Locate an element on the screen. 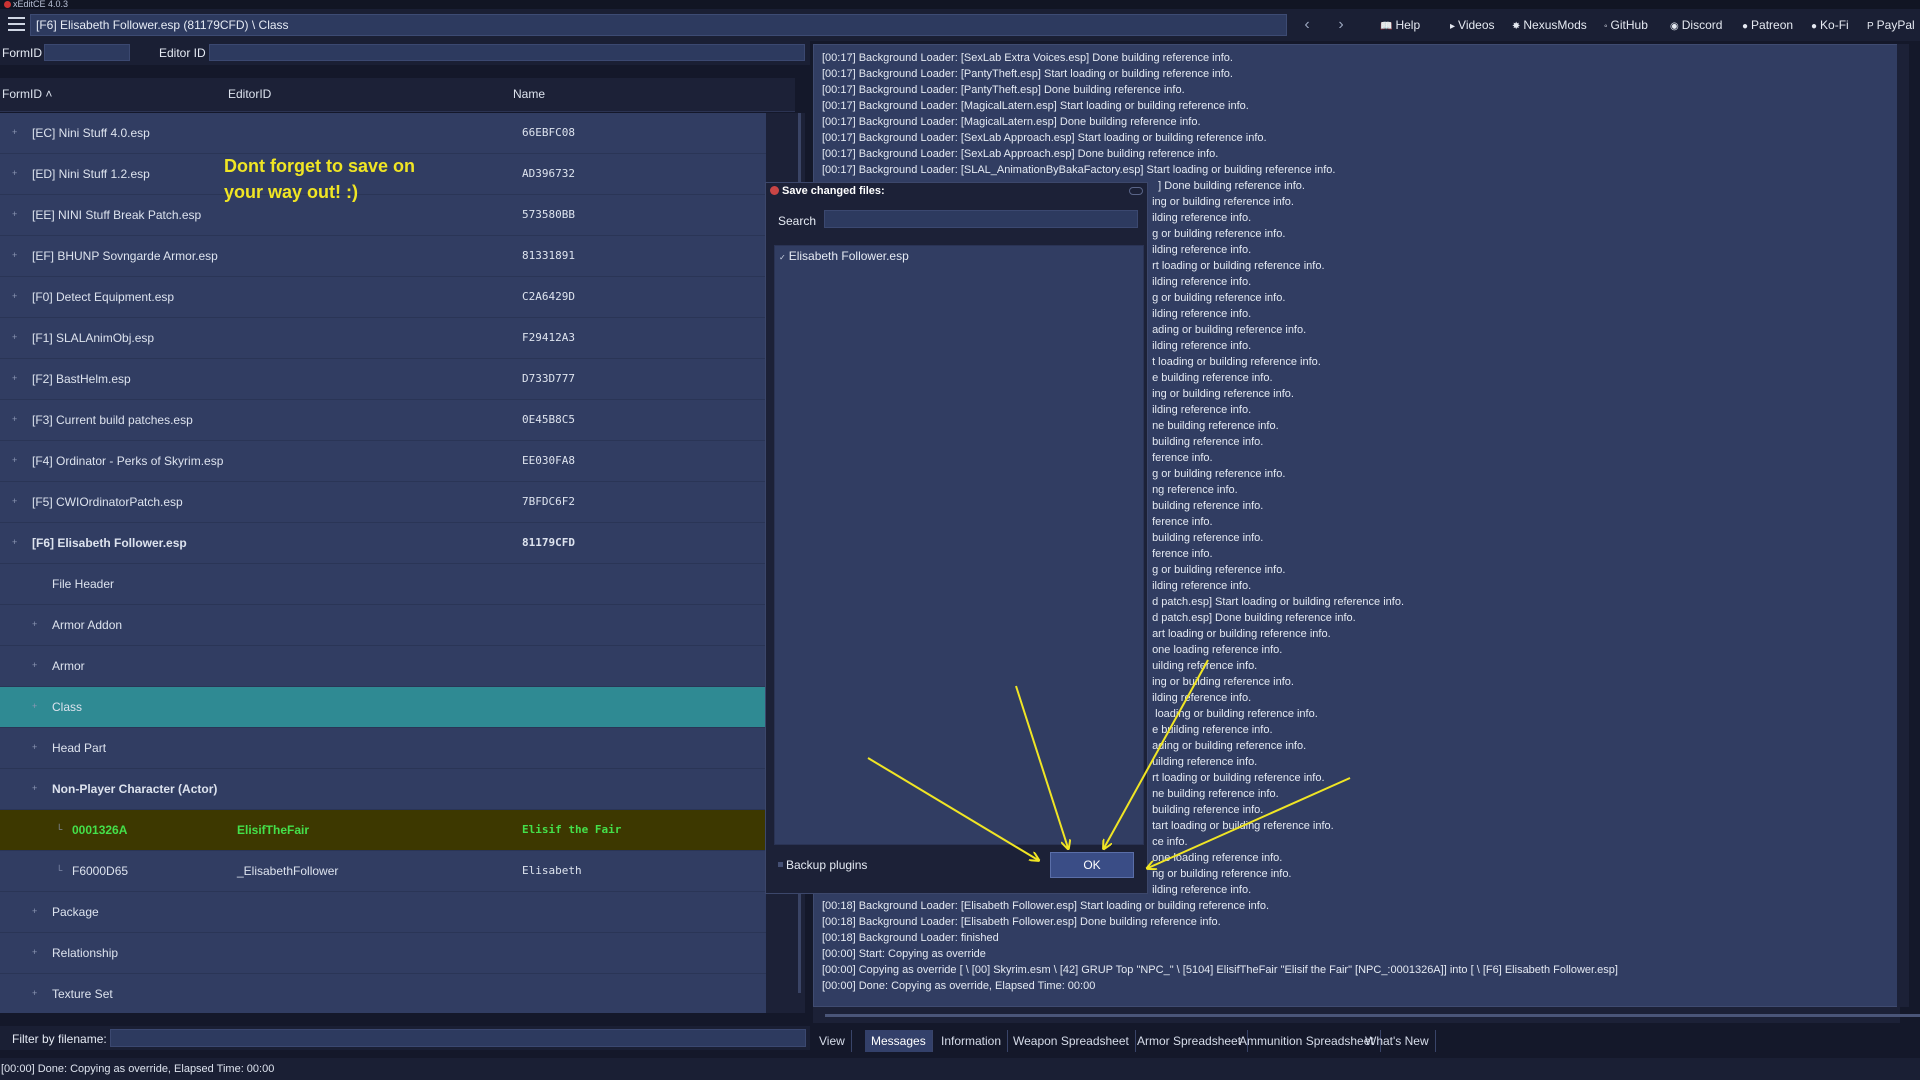  tab-armor-spreadsheet: Armor Spreadsheet is located at coordinates (1190, 1041).